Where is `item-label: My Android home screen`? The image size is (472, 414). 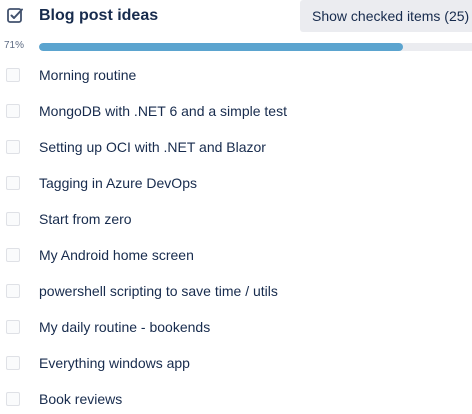
item-label: My Android home screen is located at coordinates (116, 255).